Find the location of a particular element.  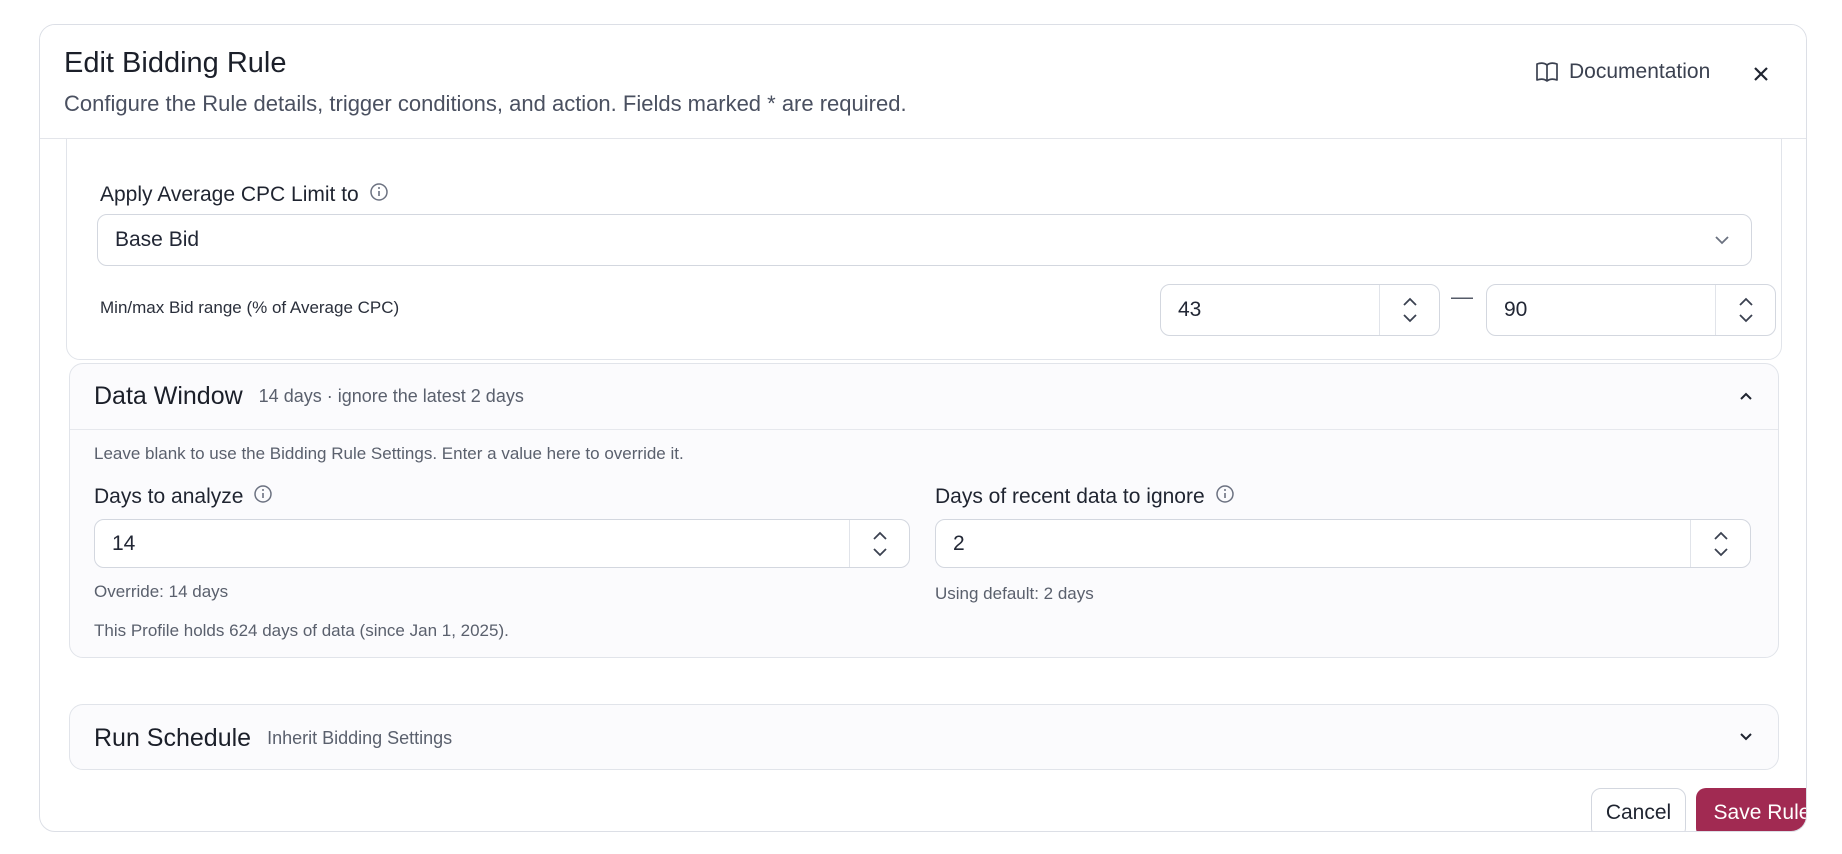

close-button is located at coordinates (1761, 74).